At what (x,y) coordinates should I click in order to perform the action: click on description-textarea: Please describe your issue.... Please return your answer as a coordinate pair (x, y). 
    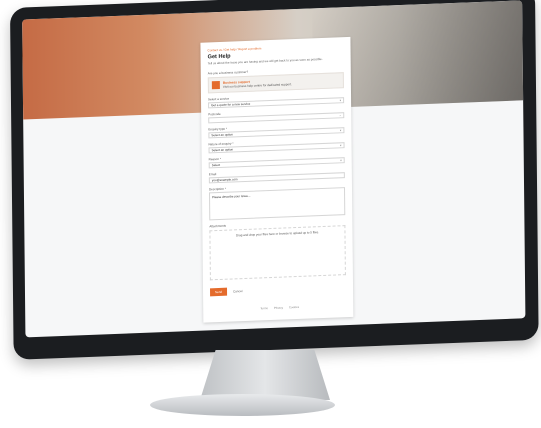
    Looking at the image, I should click on (277, 204).